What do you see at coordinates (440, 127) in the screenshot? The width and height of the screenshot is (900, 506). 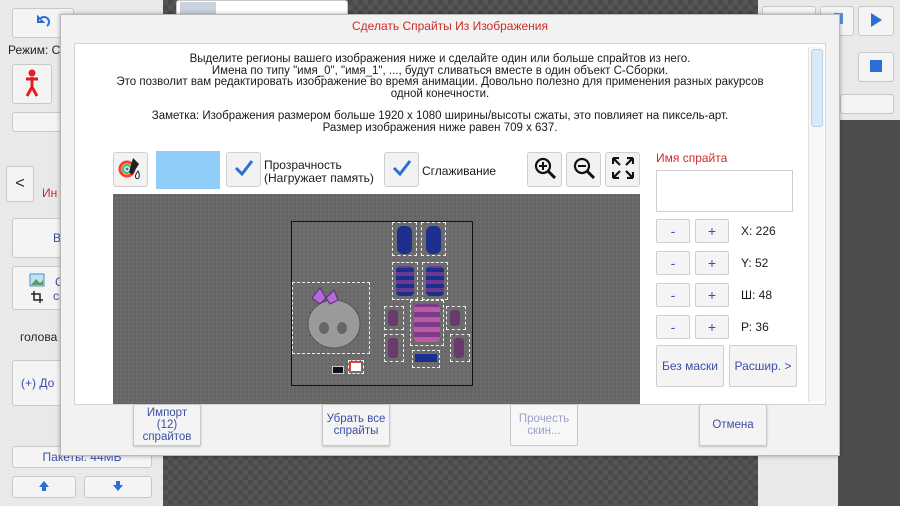 I see `note-line: Размер изображения ниже равен 709 x 637.` at bounding box center [440, 127].